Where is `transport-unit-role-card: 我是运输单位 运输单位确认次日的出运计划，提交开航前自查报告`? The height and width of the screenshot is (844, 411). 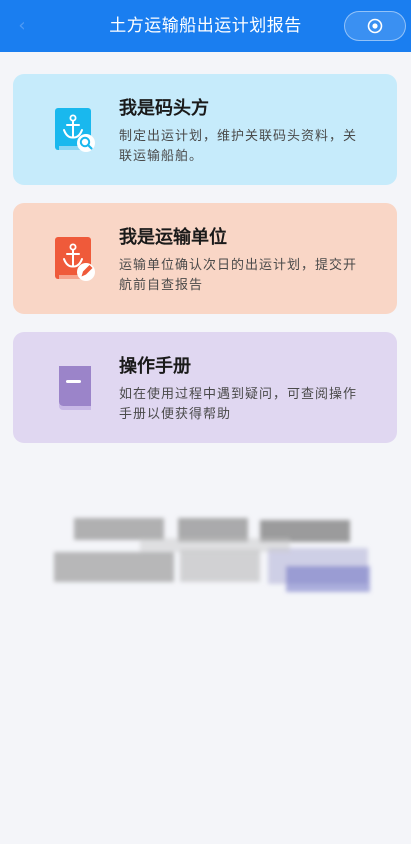
transport-unit-role-card: 我是运输单位 运输单位确认次日的出运计划，提交开航前自查报告 is located at coordinates (205, 258).